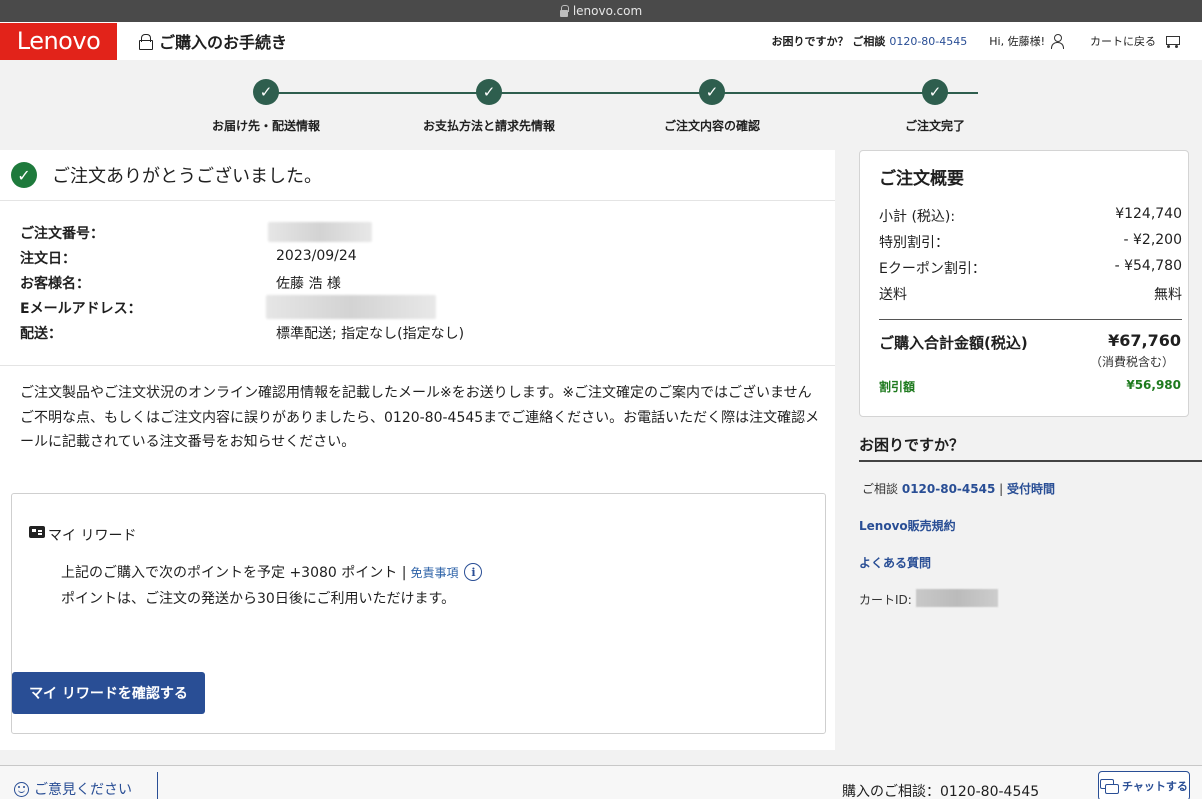  What do you see at coordinates (62, 234) in the screenshot?
I see `order-number-label: ご注文番号：` at bounding box center [62, 234].